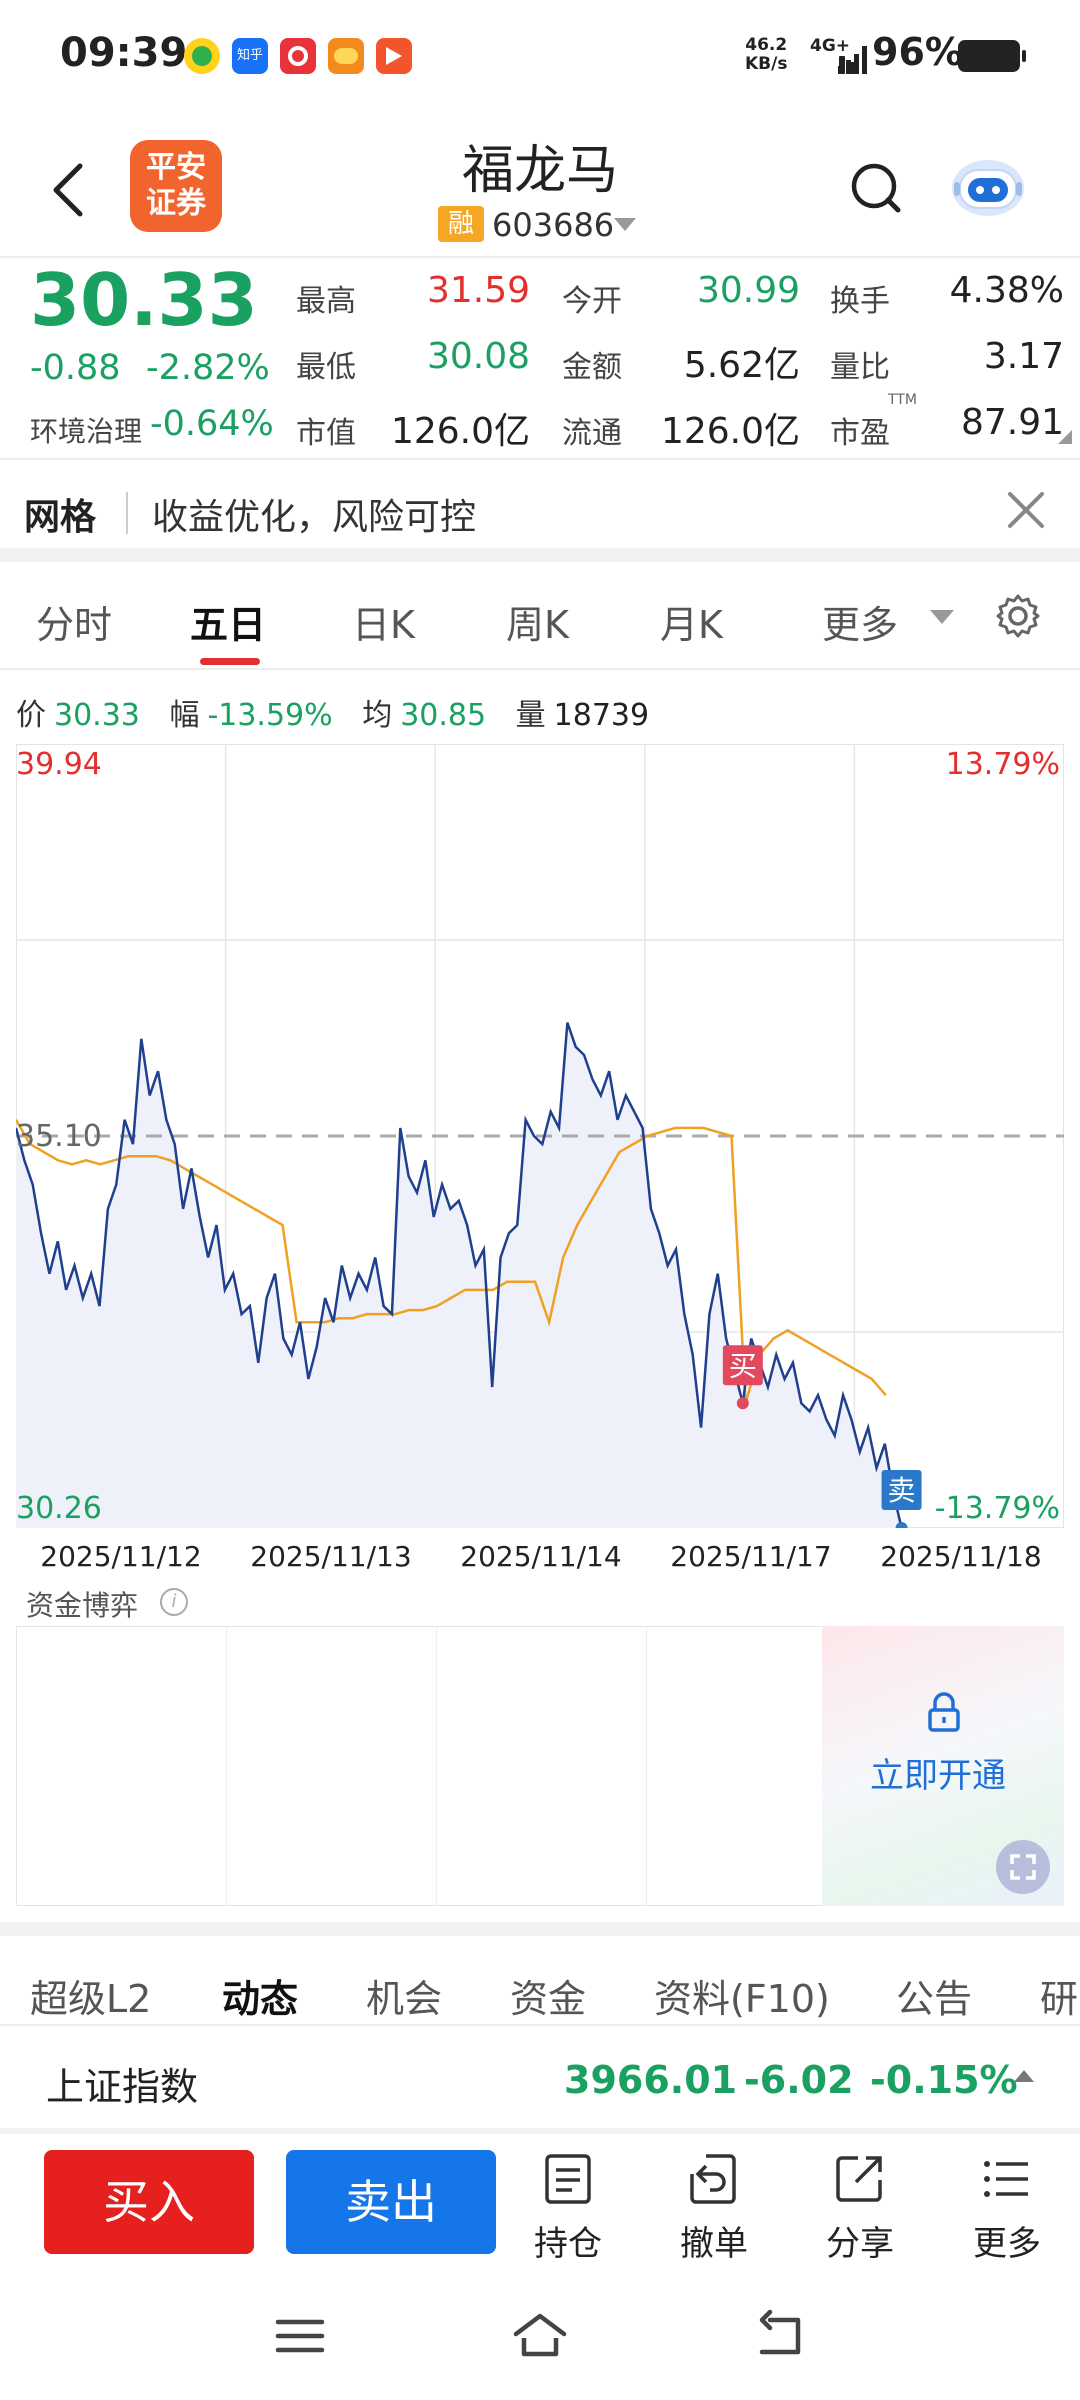  What do you see at coordinates (860, 621) in the screenshot?
I see `tab-more: 更多` at bounding box center [860, 621].